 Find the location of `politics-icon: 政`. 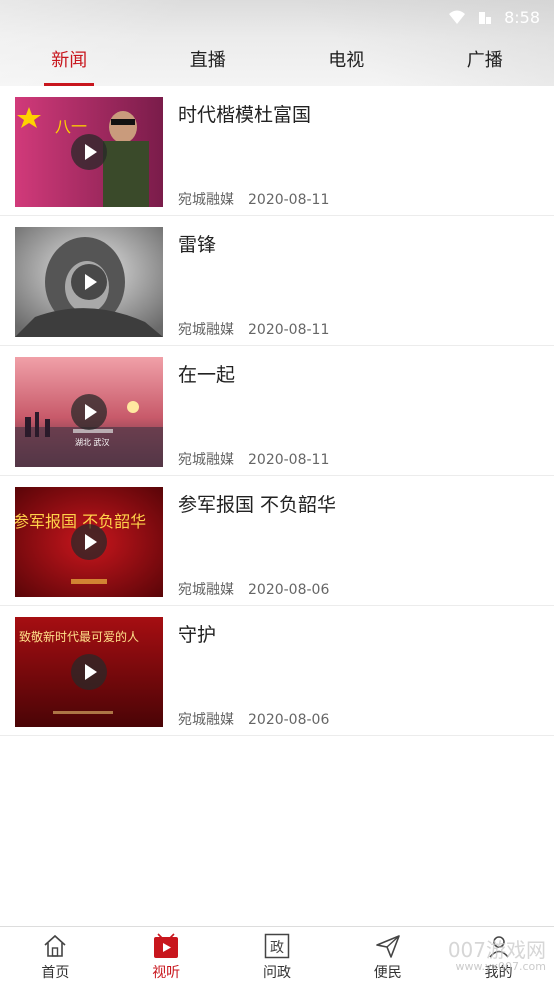

politics-icon: 政 is located at coordinates (277, 945).